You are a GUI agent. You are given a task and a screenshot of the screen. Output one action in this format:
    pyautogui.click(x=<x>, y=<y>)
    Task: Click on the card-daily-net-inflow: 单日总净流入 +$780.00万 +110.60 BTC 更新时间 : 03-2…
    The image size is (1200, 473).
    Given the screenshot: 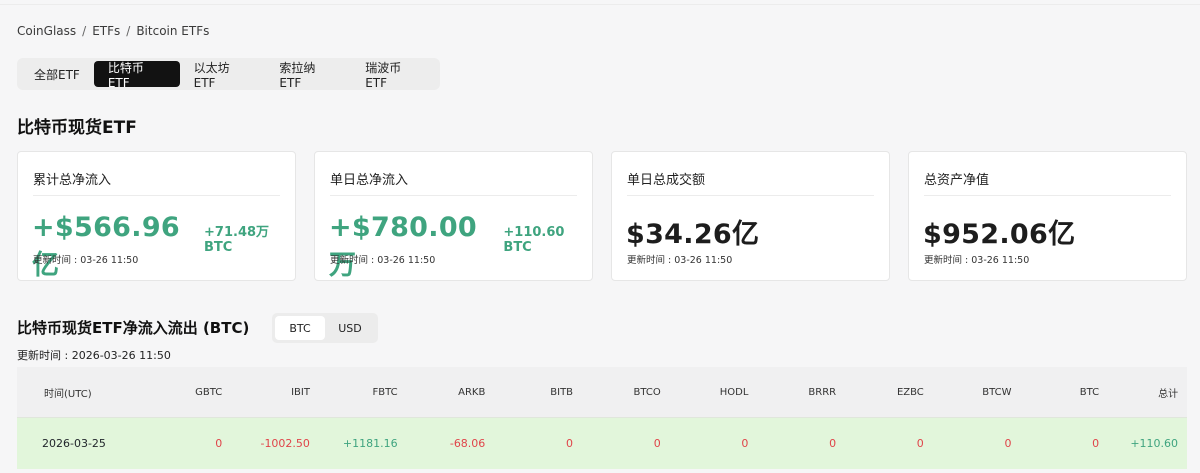 What is the action you would take?
    pyautogui.click(x=453, y=216)
    